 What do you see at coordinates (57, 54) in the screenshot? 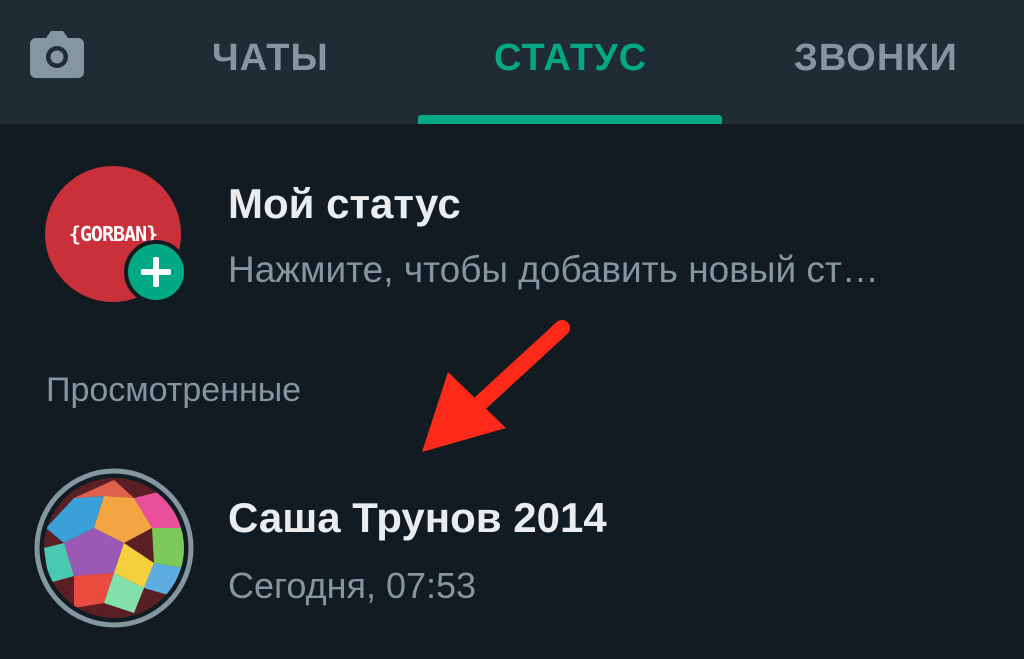
I see `camera-icon` at bounding box center [57, 54].